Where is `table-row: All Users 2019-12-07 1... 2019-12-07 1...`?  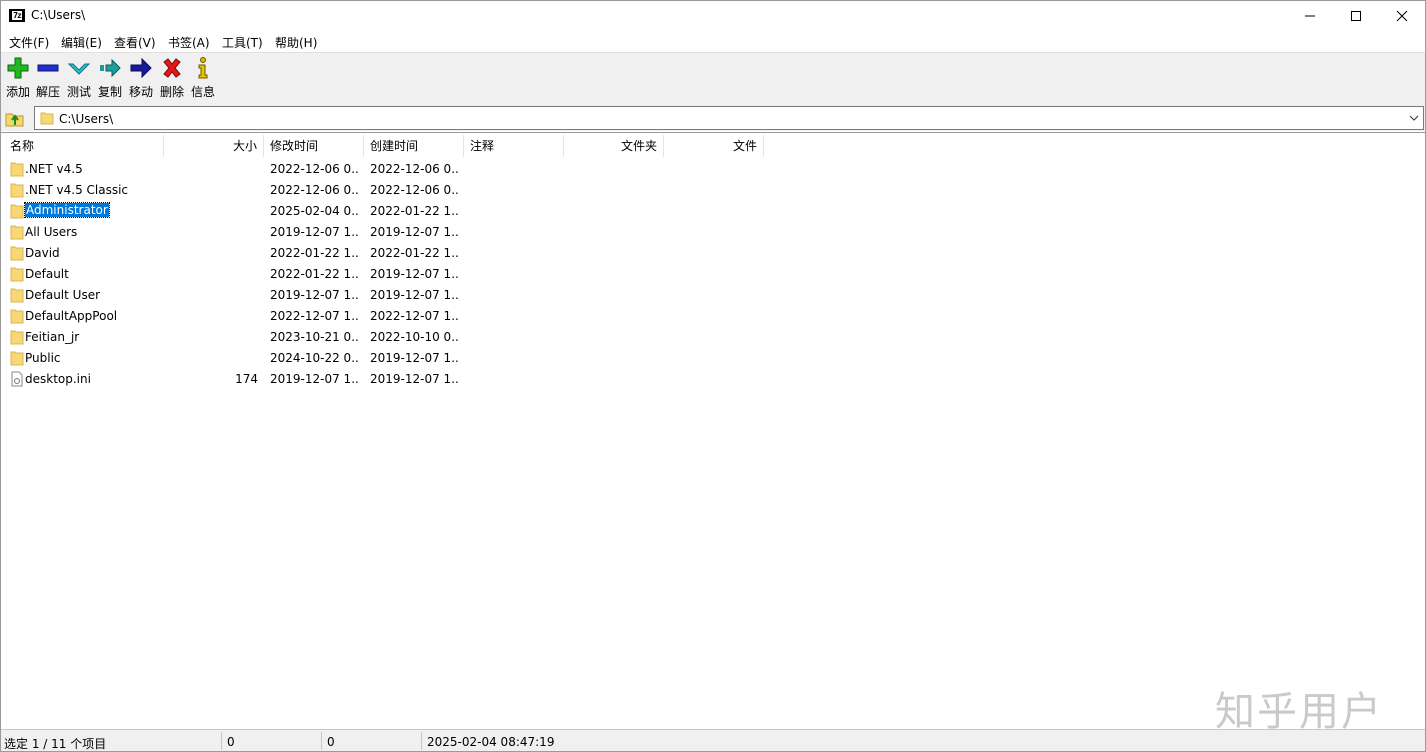
table-row: All Users 2019-12-07 1... 2019-12-07 1... is located at coordinates (391, 232).